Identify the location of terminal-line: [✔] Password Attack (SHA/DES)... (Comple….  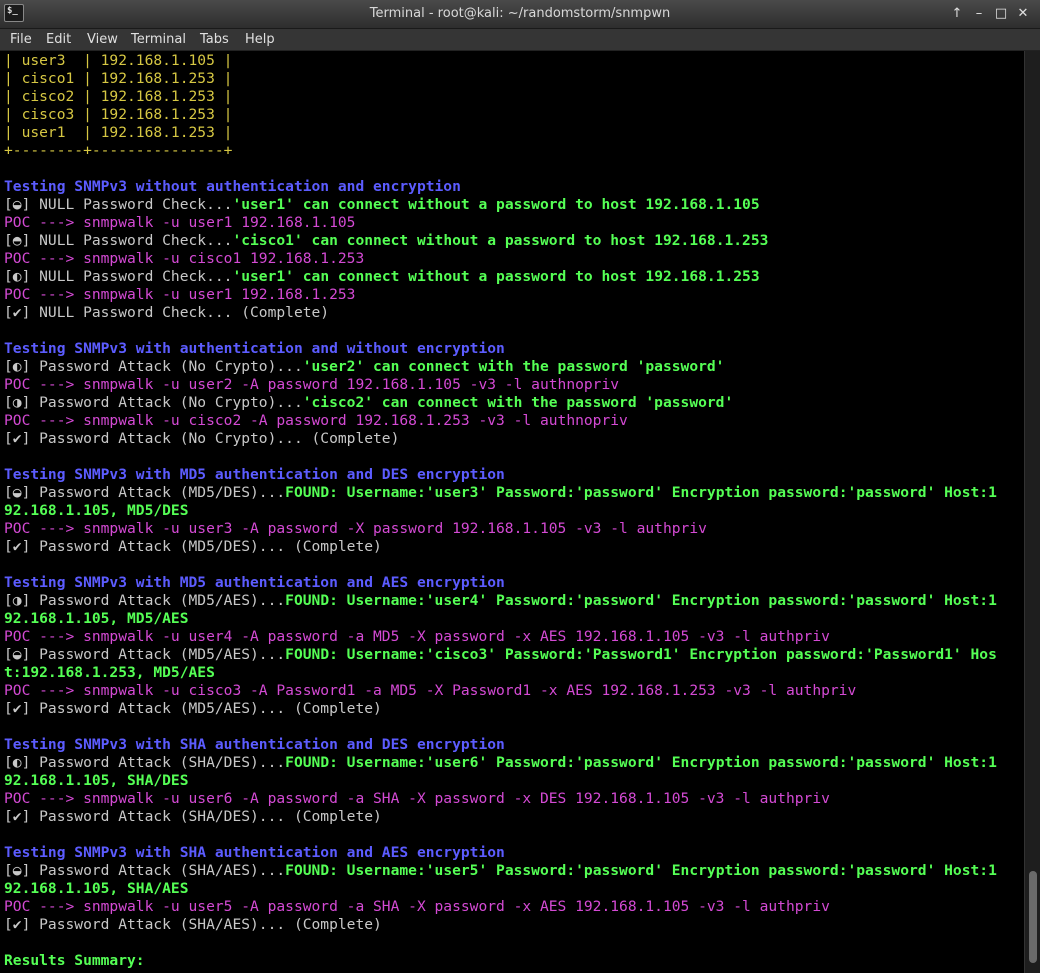
(193, 817).